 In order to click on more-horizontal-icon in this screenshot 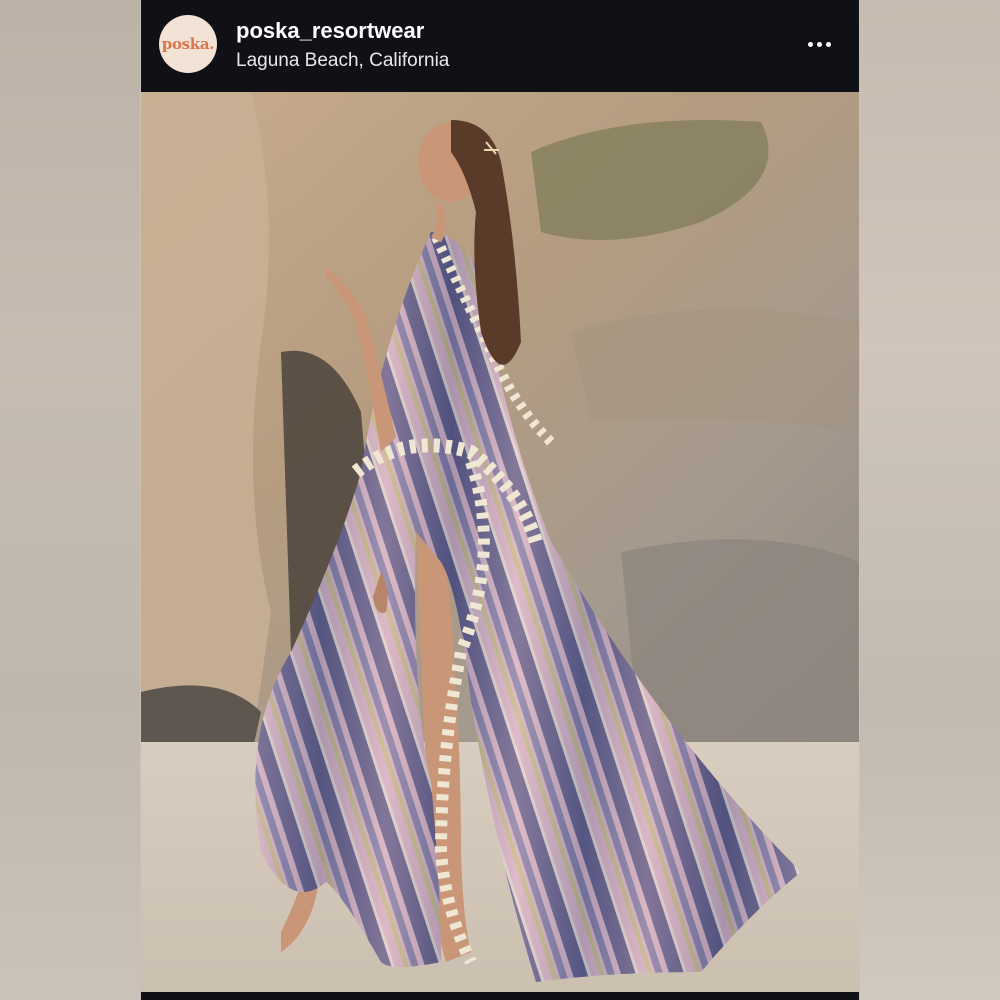, I will do `click(810, 44)`.